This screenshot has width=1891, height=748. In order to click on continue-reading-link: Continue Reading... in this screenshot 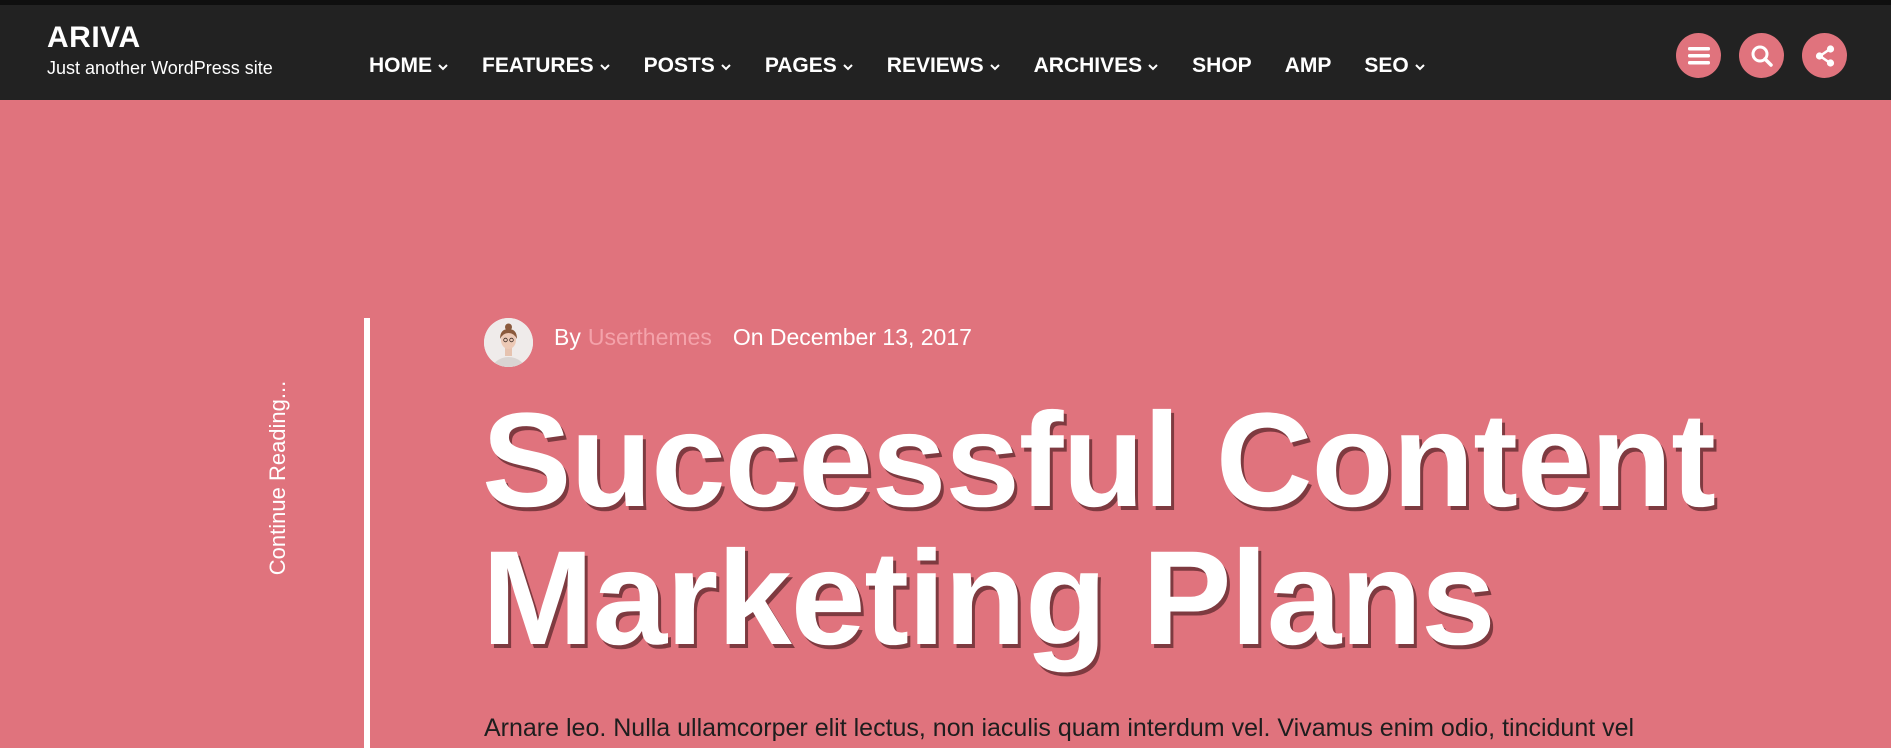, I will do `click(278, 478)`.